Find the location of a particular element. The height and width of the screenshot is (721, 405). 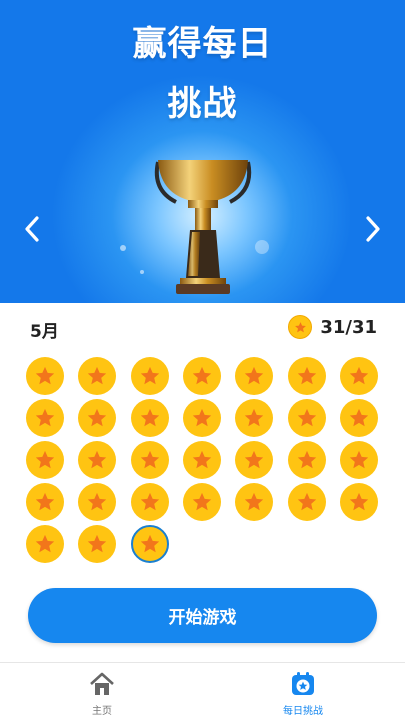

score-display: 31/31 is located at coordinates (332, 327).